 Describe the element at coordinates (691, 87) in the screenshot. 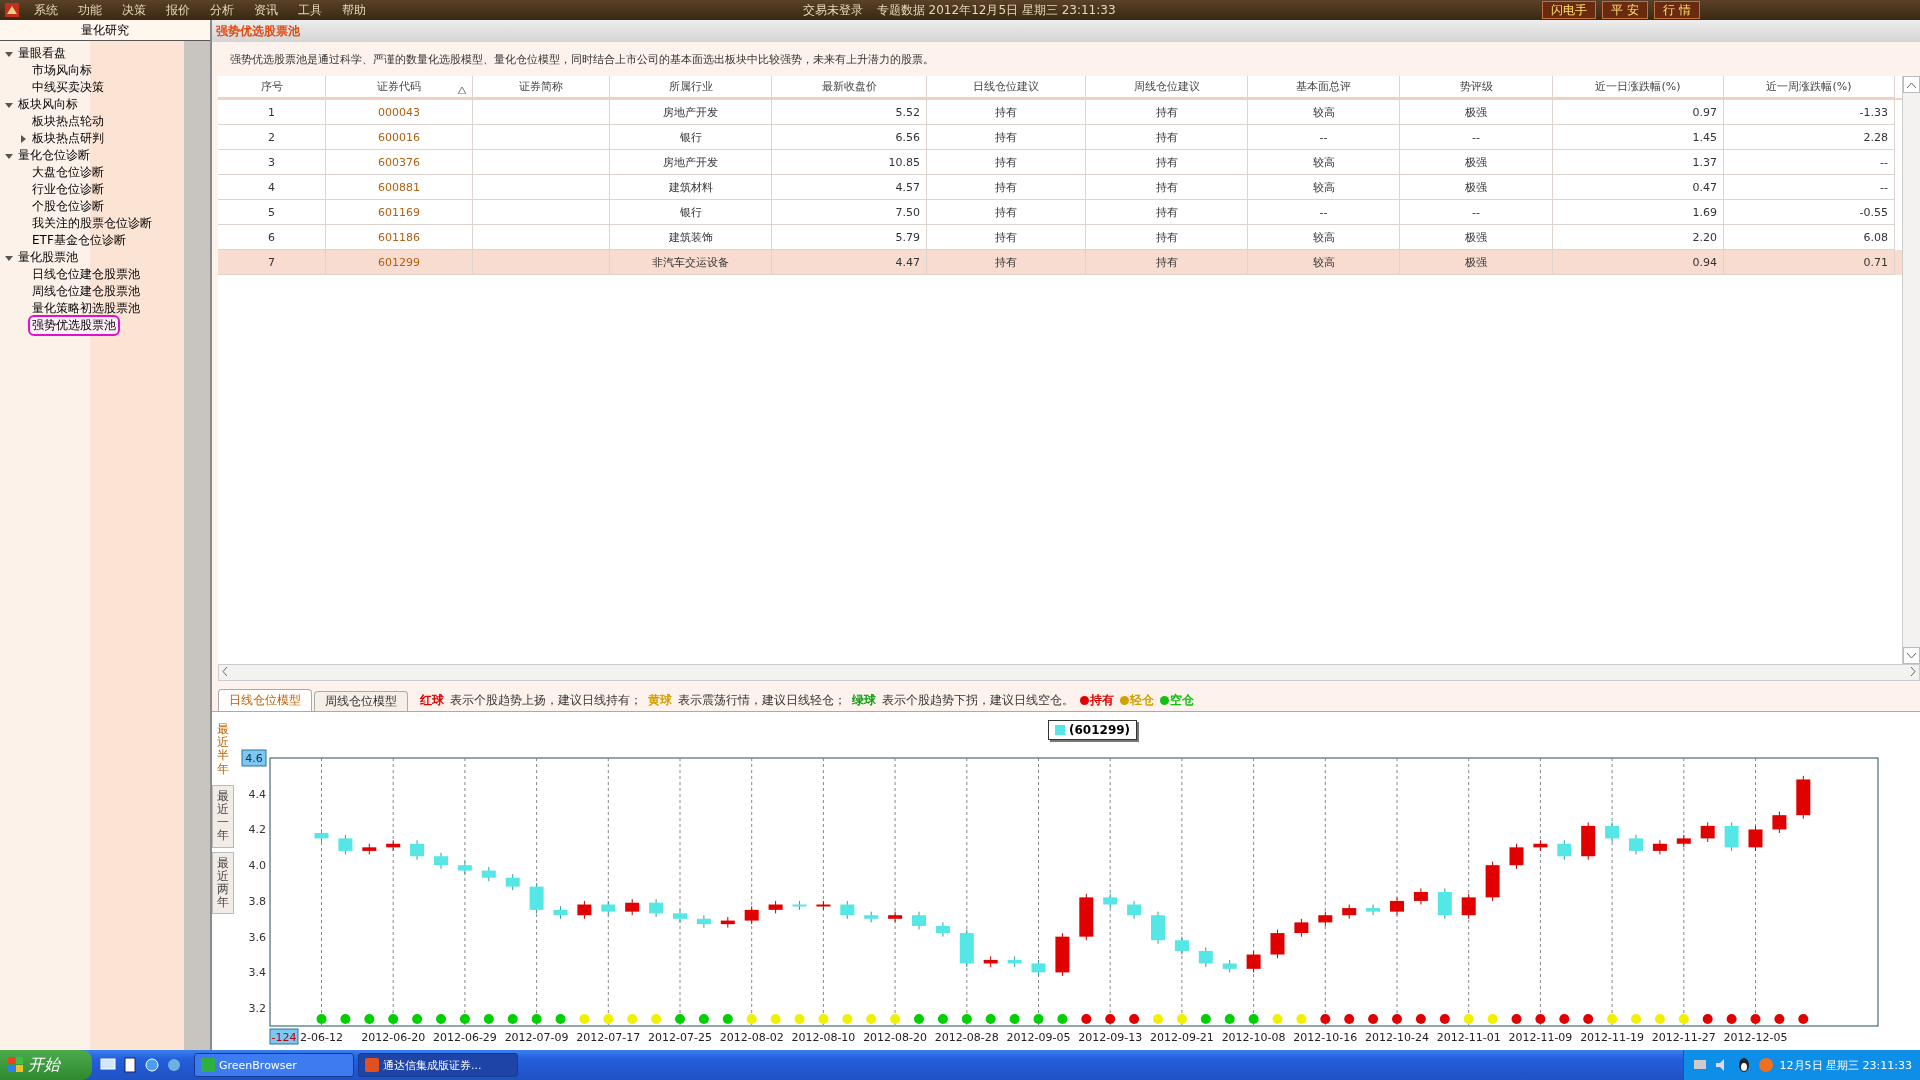

I see `column-header: 所属行业` at that location.